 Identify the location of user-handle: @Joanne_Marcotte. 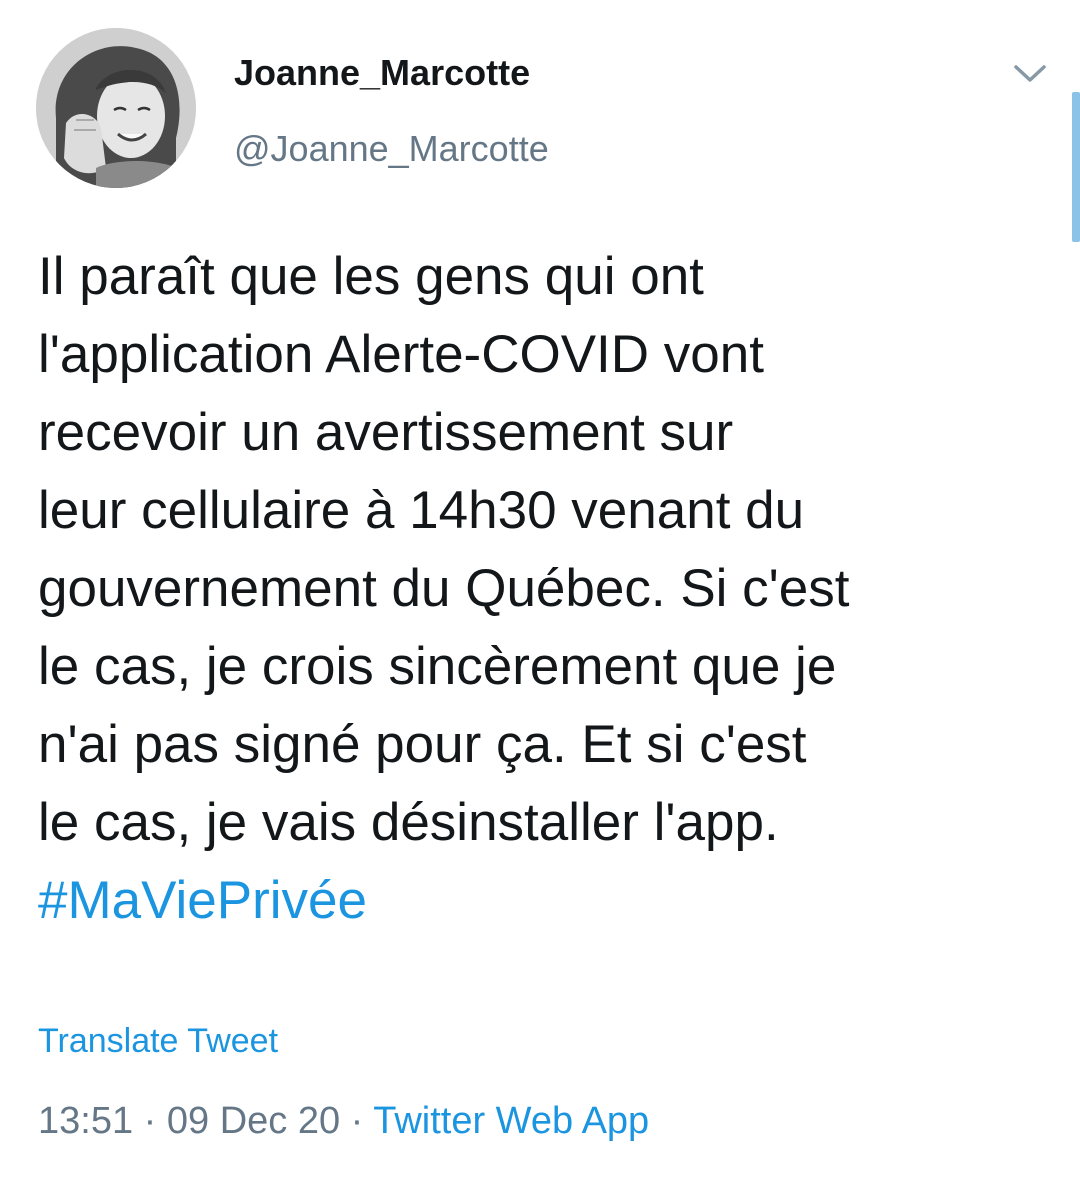
(391, 149).